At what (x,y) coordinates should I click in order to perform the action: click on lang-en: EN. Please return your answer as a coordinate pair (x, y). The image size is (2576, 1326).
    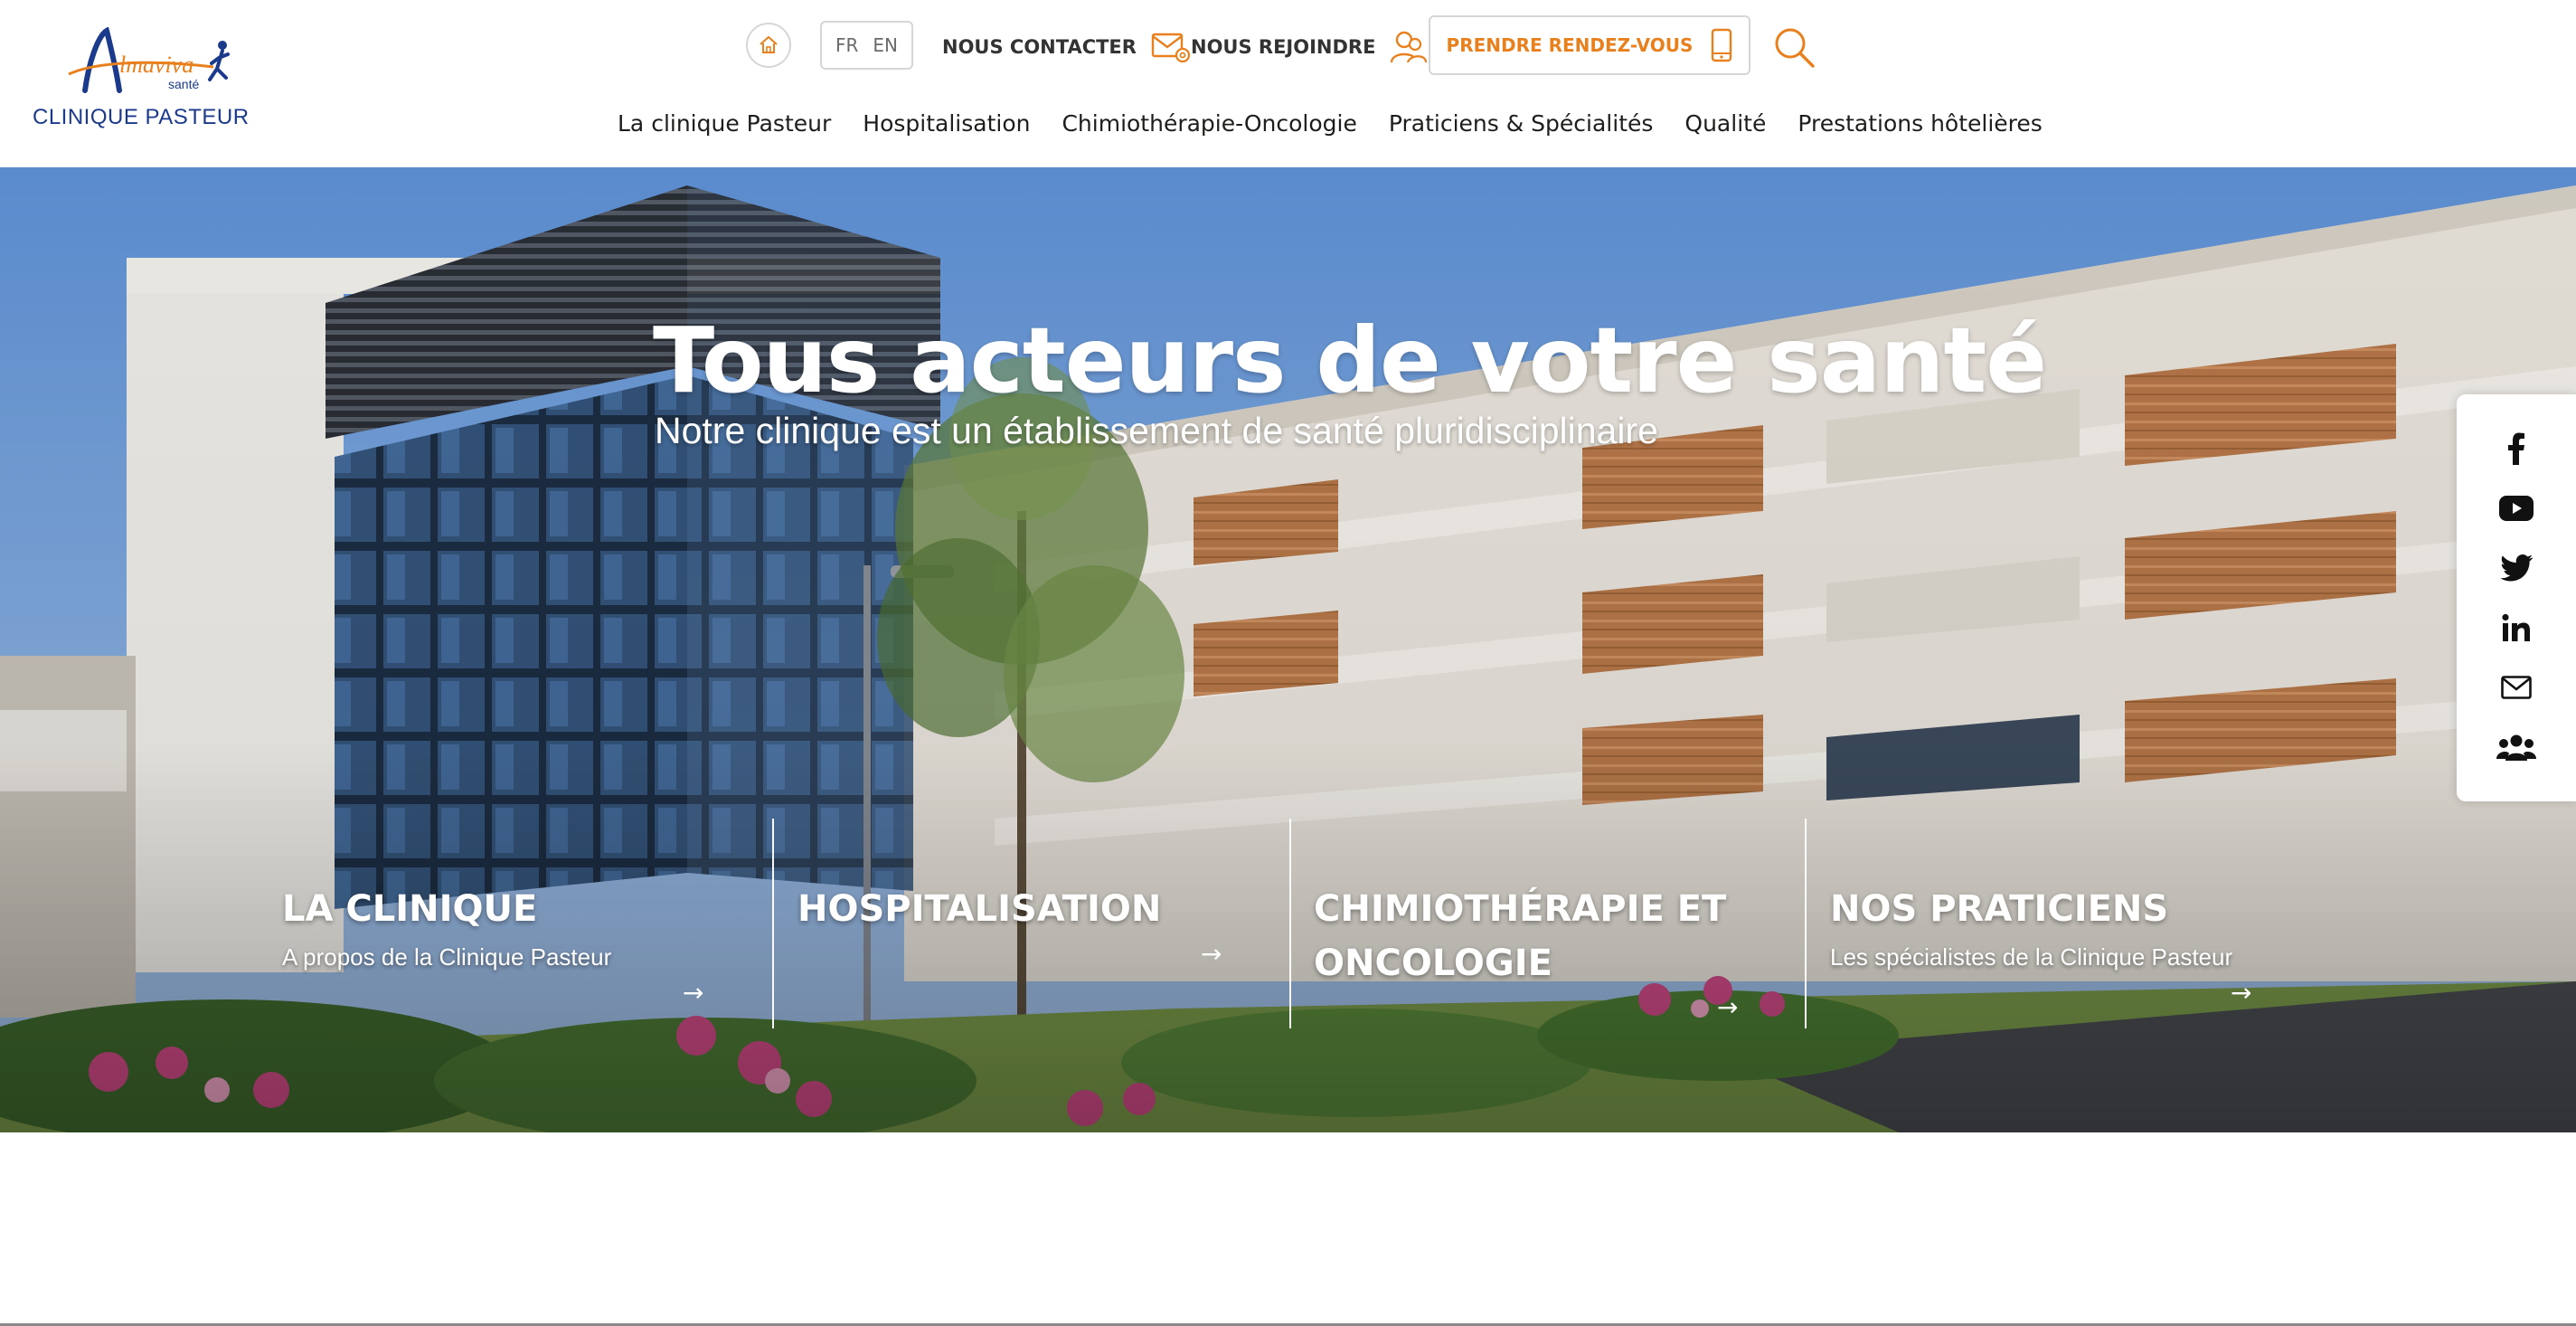
    Looking at the image, I should click on (885, 45).